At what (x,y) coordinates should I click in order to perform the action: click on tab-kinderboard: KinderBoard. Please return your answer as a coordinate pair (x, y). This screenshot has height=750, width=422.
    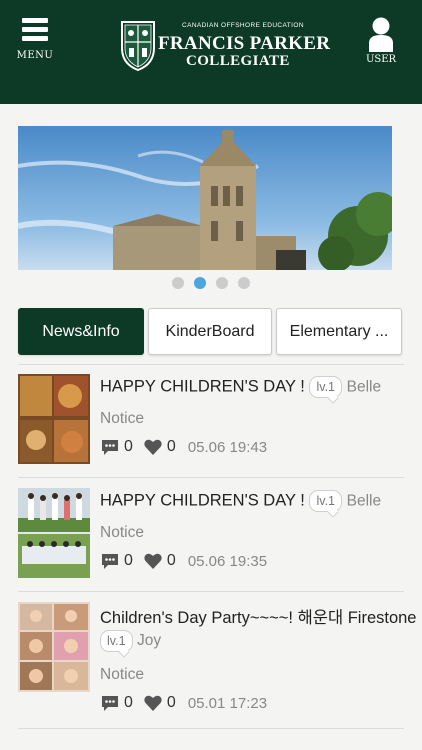
    Looking at the image, I should click on (210, 331).